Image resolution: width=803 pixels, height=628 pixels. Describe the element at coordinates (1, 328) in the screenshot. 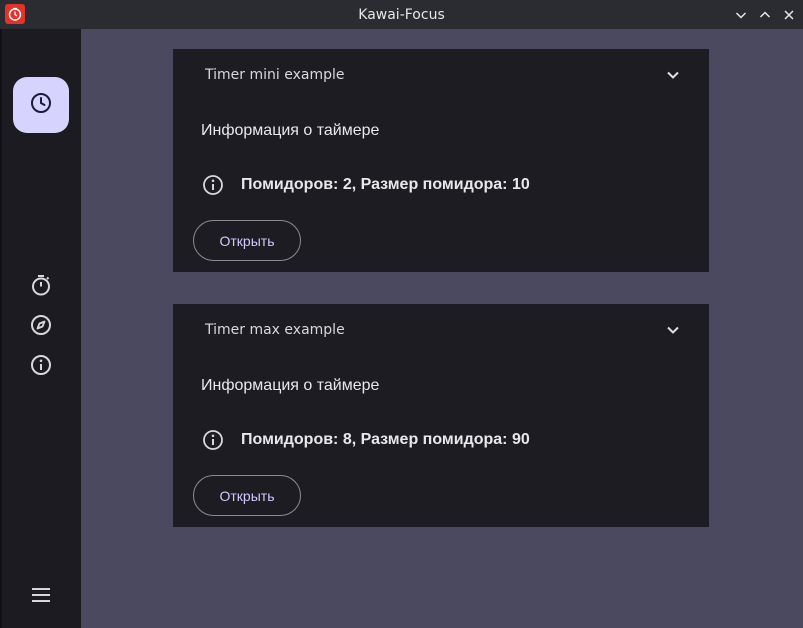

I see `rail-edge` at that location.